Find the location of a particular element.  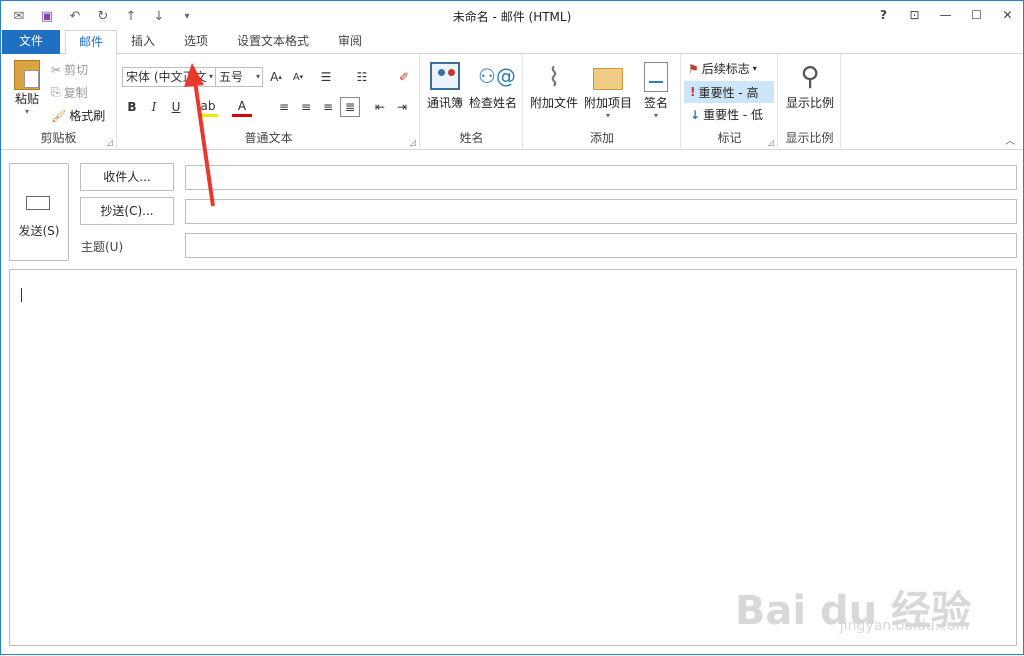

follow-up-button: ⚑ 后续标志 ▾ is located at coordinates (722, 68).